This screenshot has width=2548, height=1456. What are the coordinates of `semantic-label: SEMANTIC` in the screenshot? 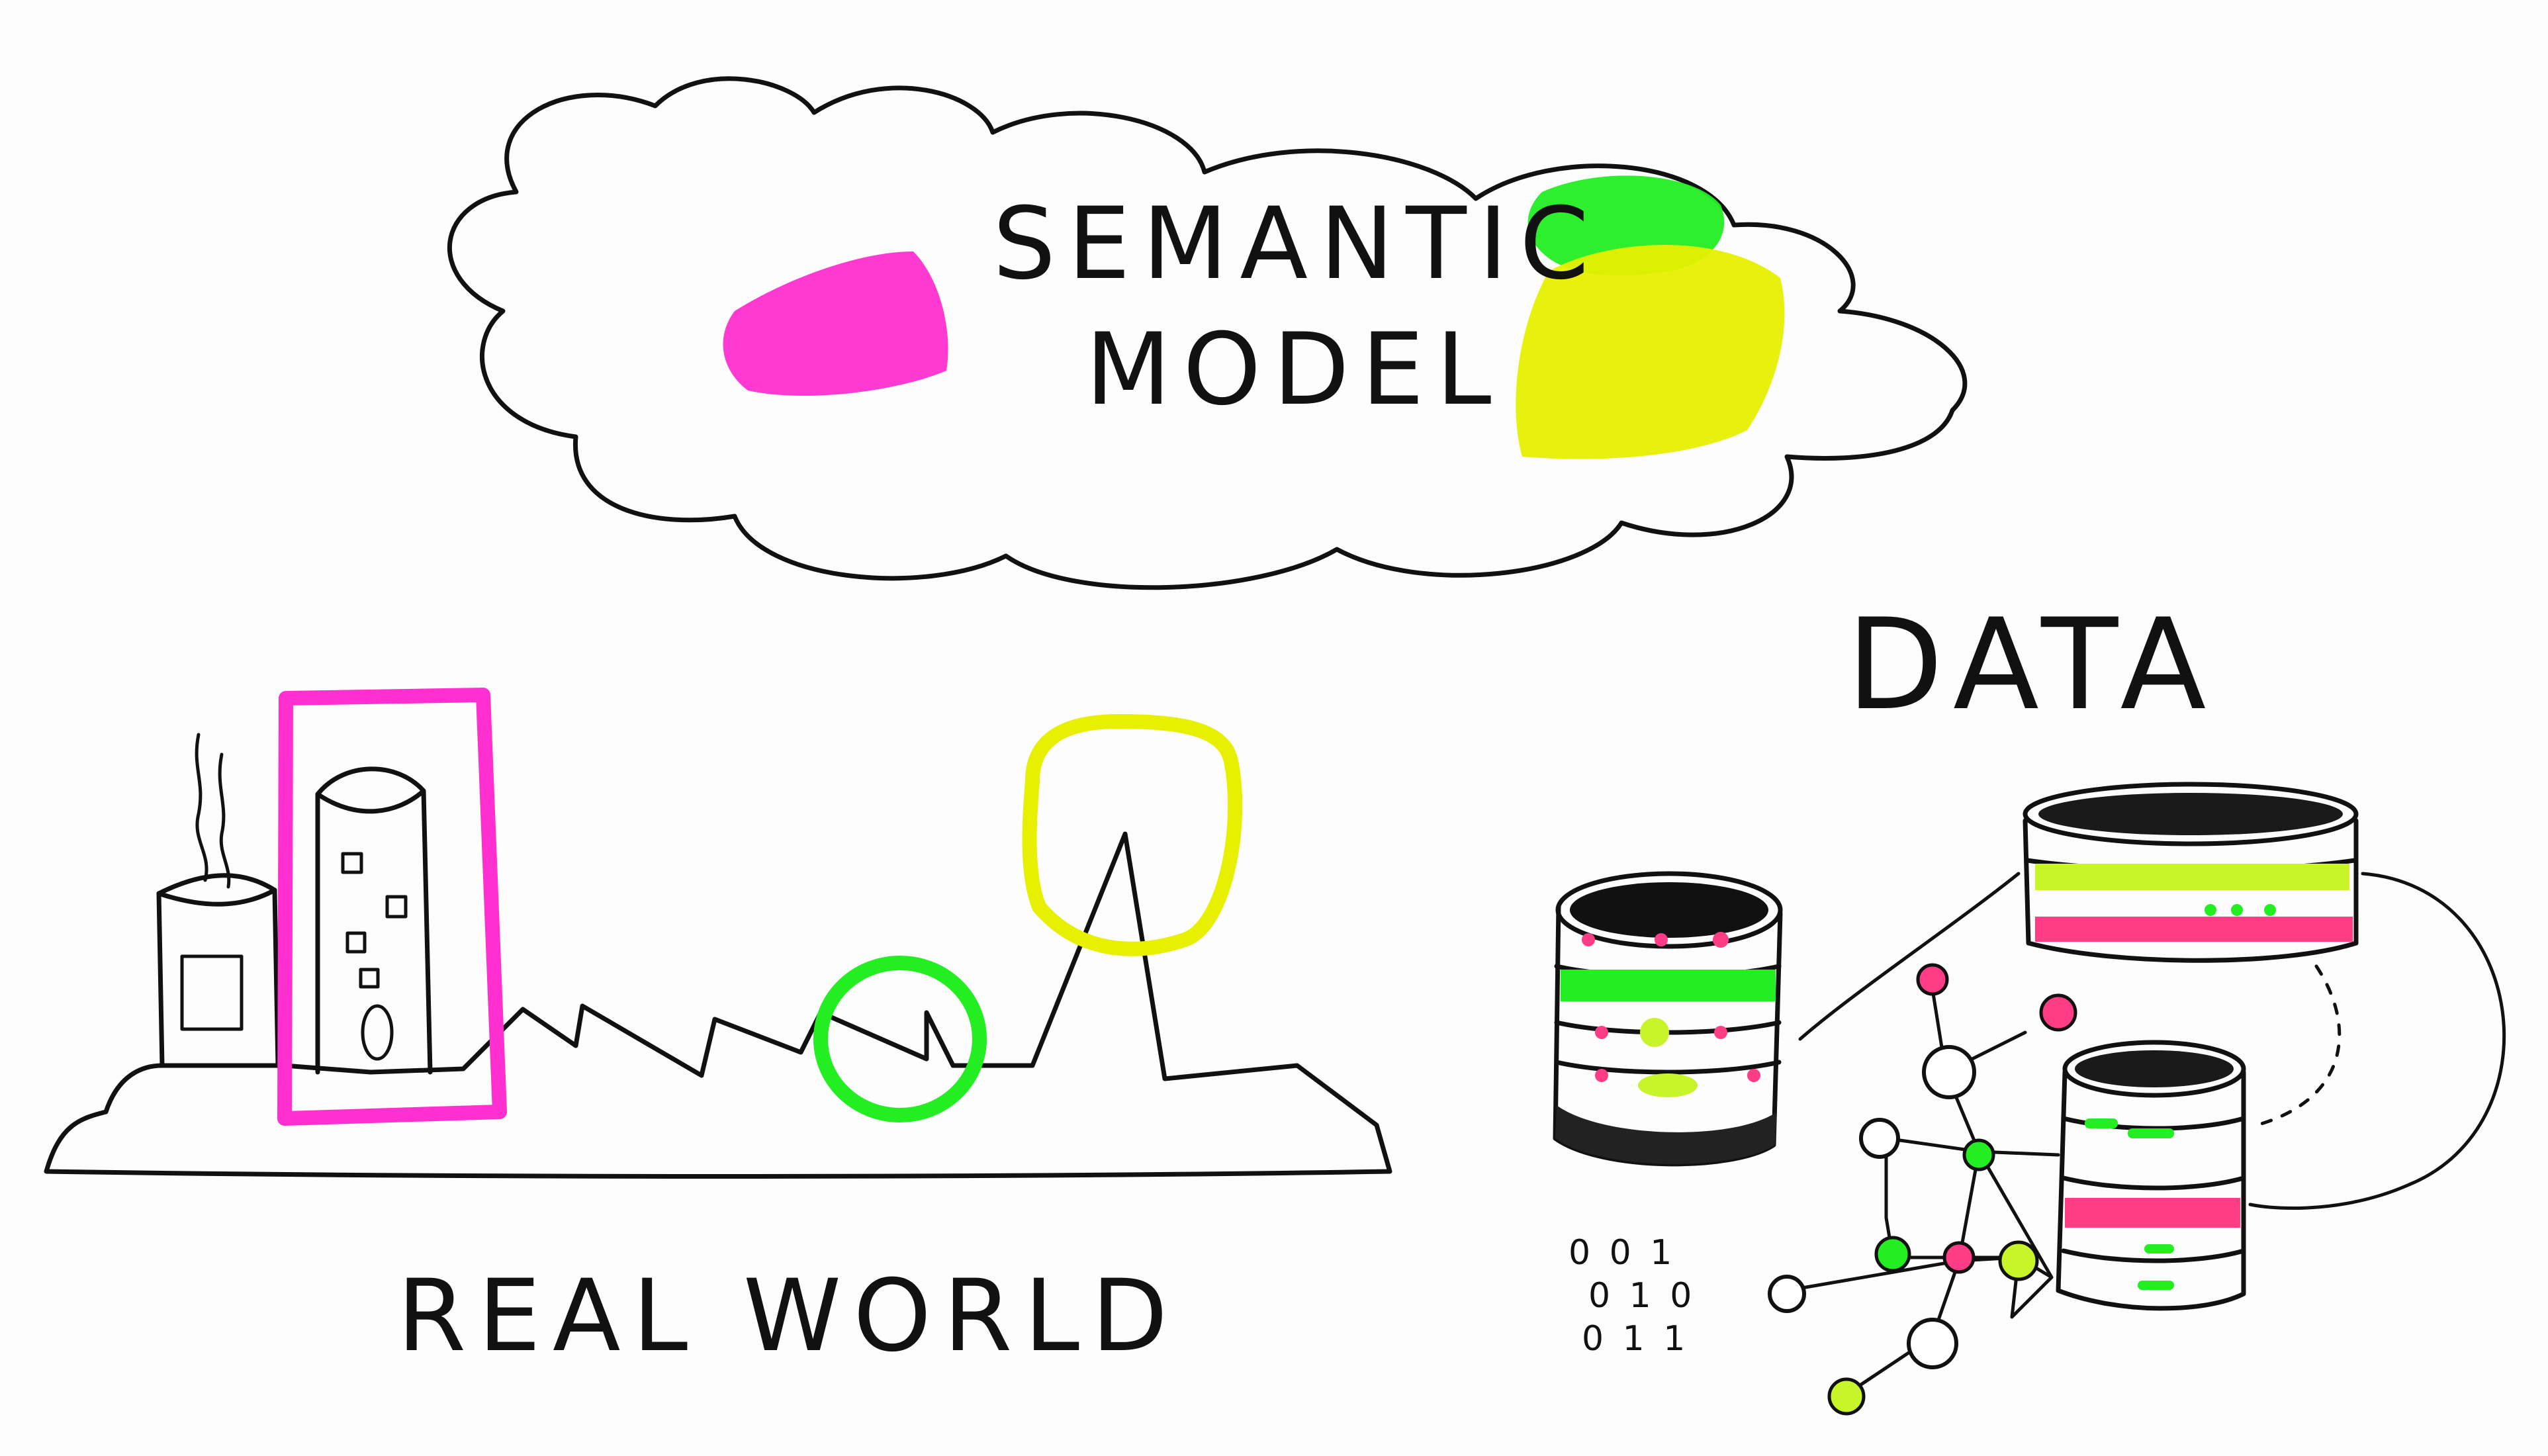 It's located at (1297, 245).